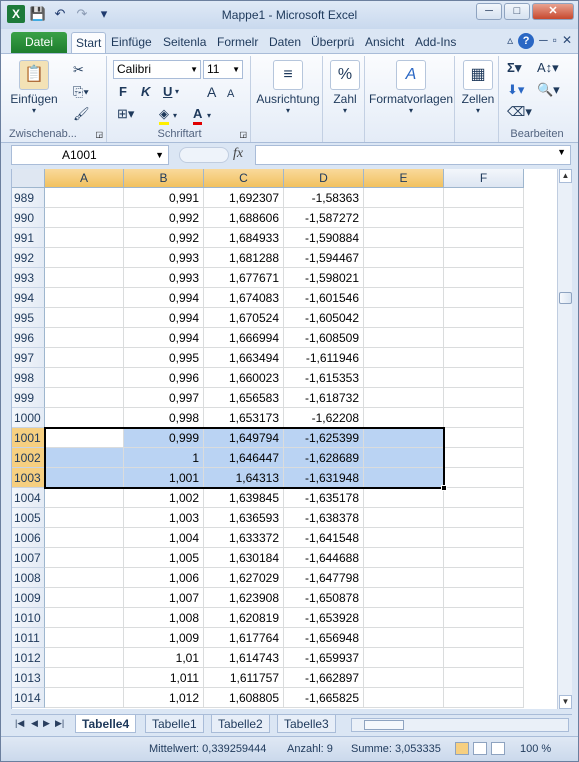  I want to click on minimize-button: ─, so click(489, 11).